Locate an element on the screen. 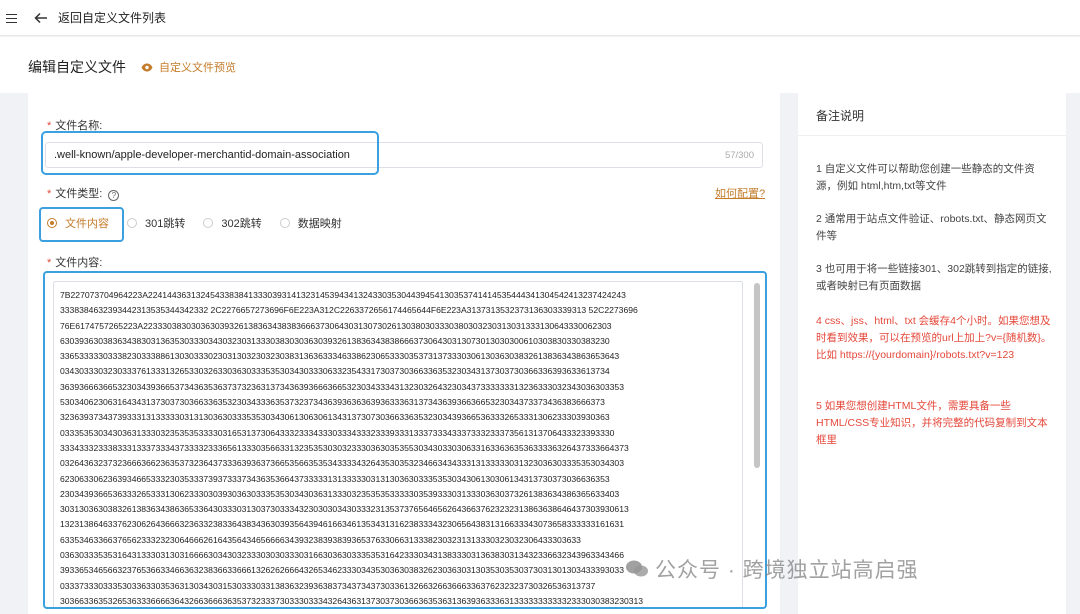 The height and width of the screenshot is (614, 1080). divider is located at coordinates (932, 135).